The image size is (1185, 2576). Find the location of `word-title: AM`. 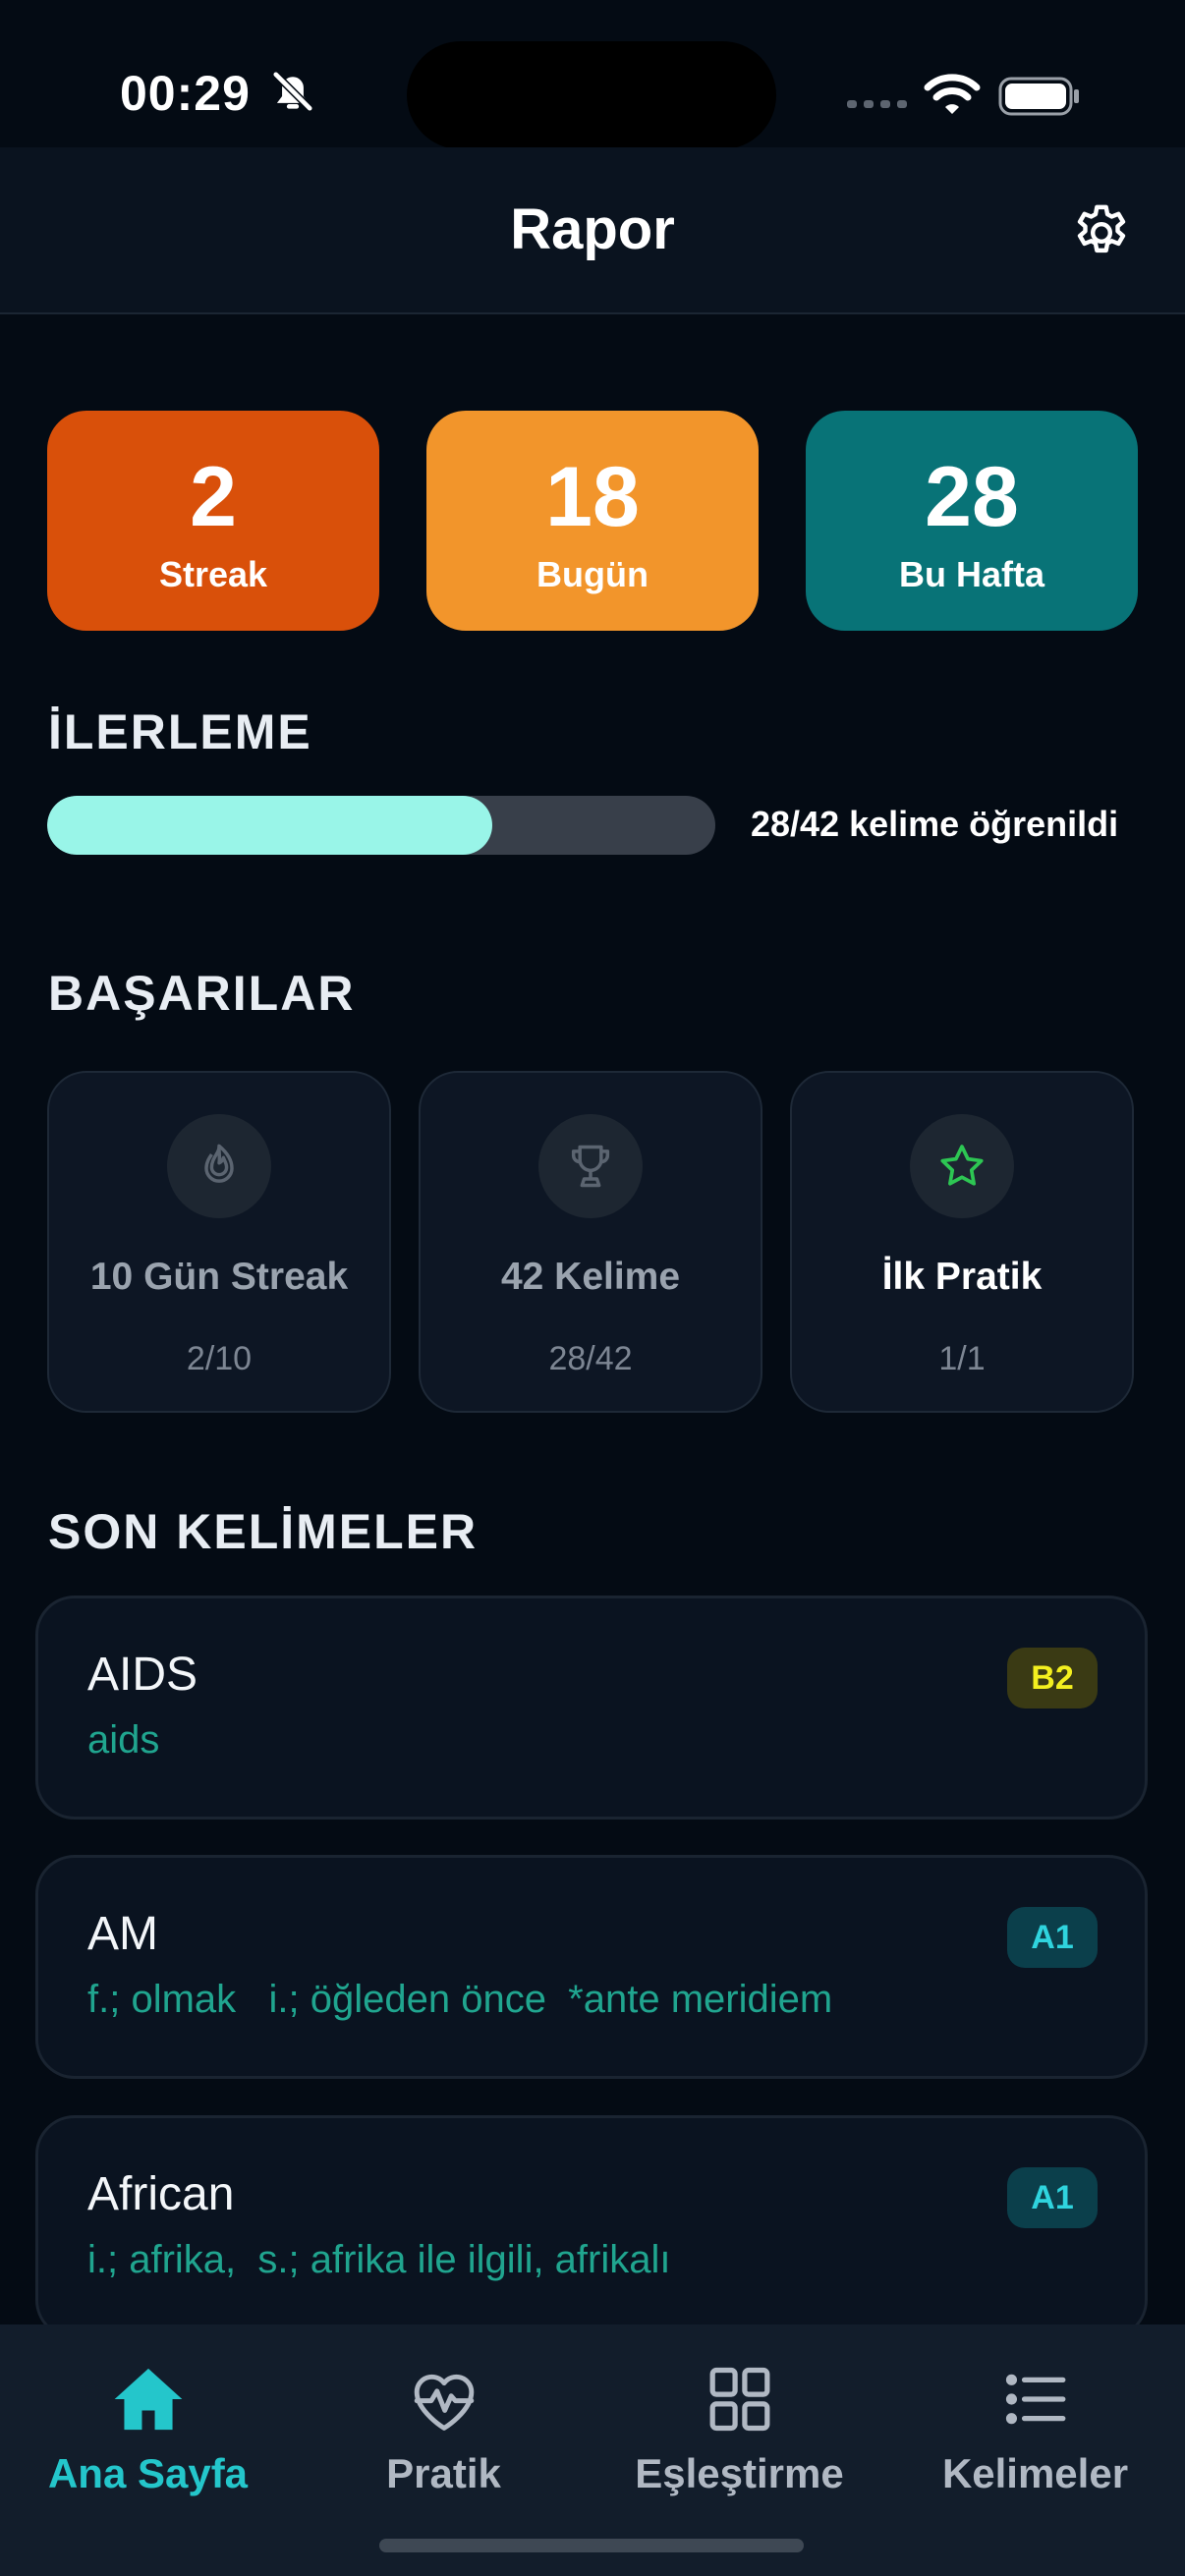

word-title: AM is located at coordinates (123, 1934).